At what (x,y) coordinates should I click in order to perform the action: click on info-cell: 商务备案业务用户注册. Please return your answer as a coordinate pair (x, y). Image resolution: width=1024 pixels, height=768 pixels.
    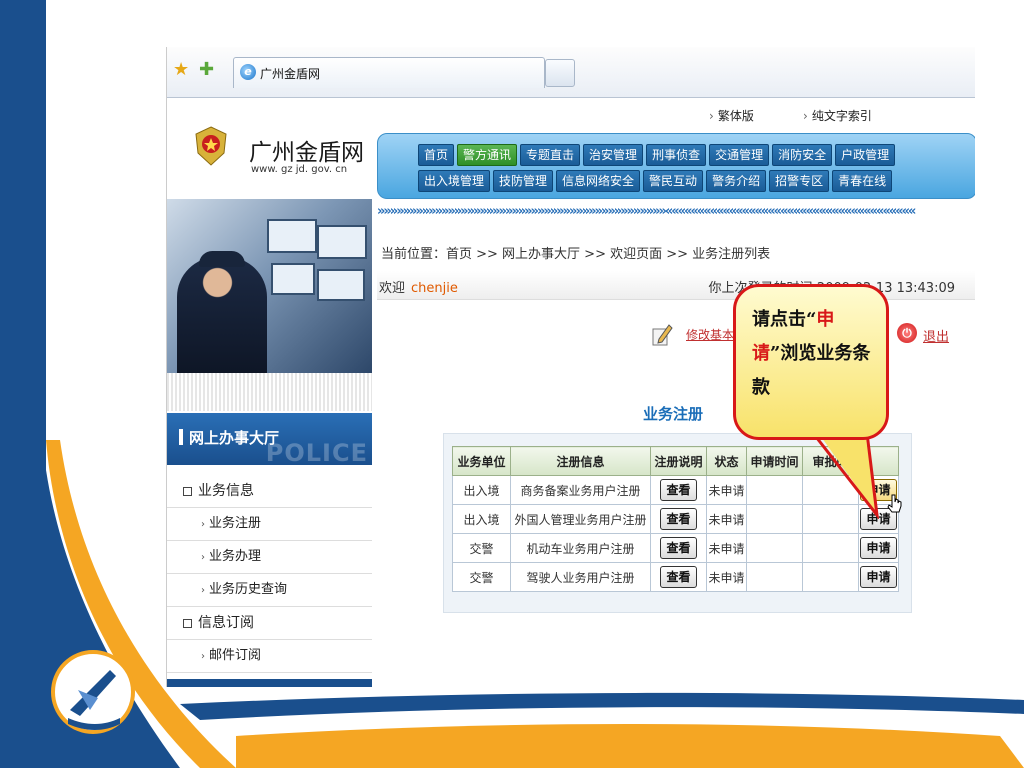
    Looking at the image, I should click on (580, 490).